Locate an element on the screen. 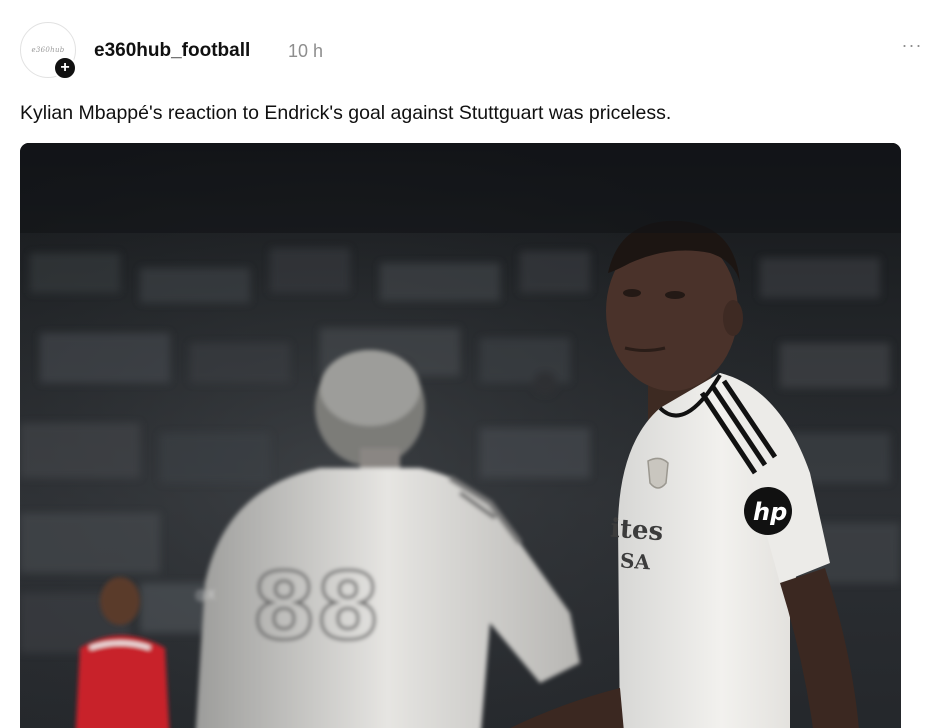 This screenshot has width=950, height=728. shirt-number: 88 is located at coordinates (316, 606).